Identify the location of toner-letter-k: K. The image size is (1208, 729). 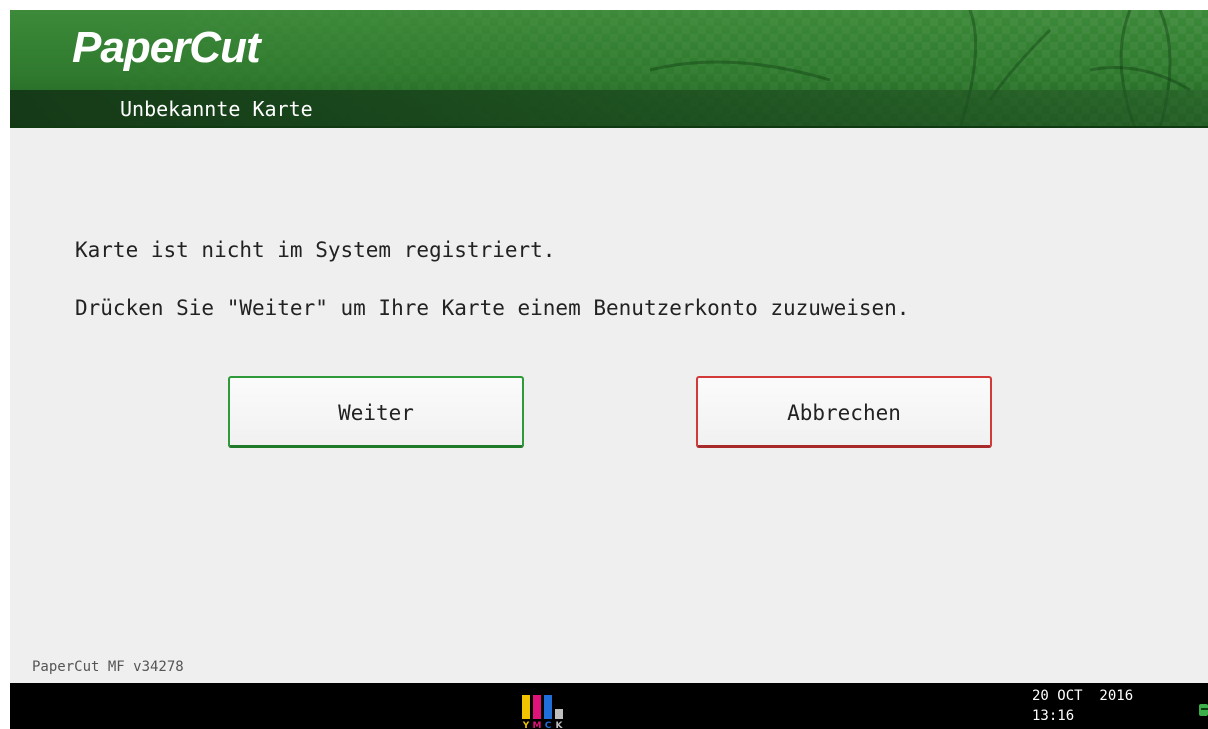
(560, 725).